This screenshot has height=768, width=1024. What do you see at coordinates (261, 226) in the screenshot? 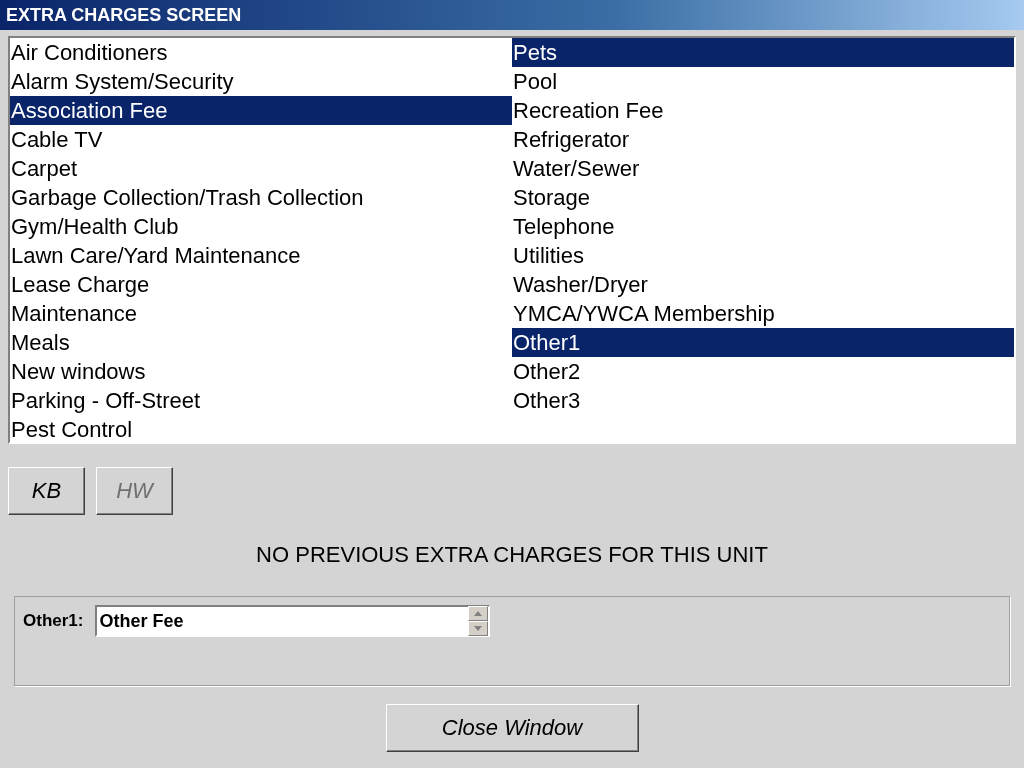
I see `list-item: Gym/Health Club` at bounding box center [261, 226].